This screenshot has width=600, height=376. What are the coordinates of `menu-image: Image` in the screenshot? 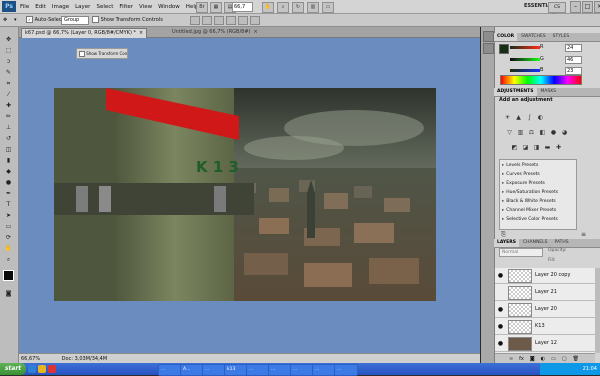 It's located at (60, 7).